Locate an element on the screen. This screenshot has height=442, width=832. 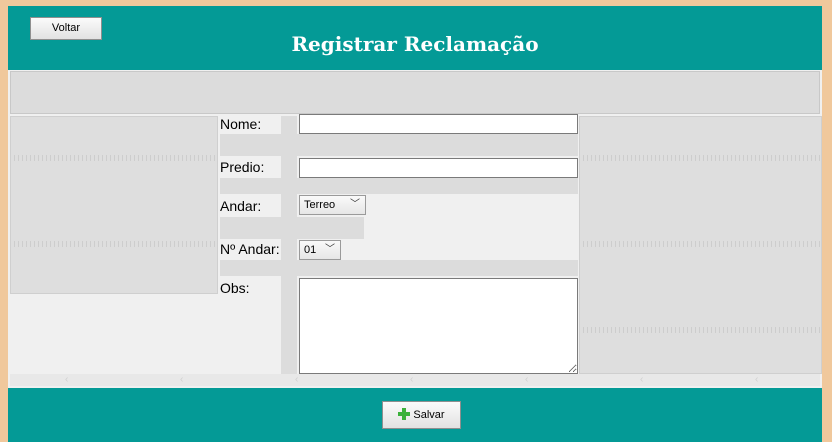
floor-value: Terreo is located at coordinates (320, 205).